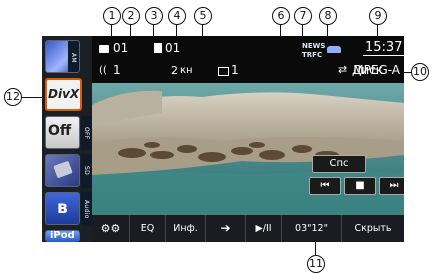 This screenshot has width=438, height=274. Describe the element at coordinates (148, 228) in the screenshot. I see `eq-button: EQ` at that location.